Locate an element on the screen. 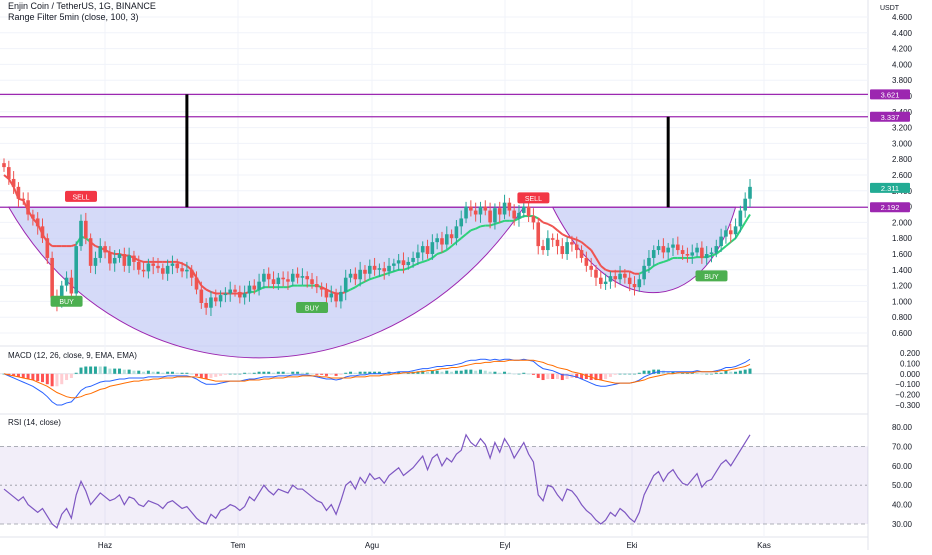 Image resolution: width=932 pixels, height=555 pixels. time-tick-label: Agu is located at coordinates (372, 545).